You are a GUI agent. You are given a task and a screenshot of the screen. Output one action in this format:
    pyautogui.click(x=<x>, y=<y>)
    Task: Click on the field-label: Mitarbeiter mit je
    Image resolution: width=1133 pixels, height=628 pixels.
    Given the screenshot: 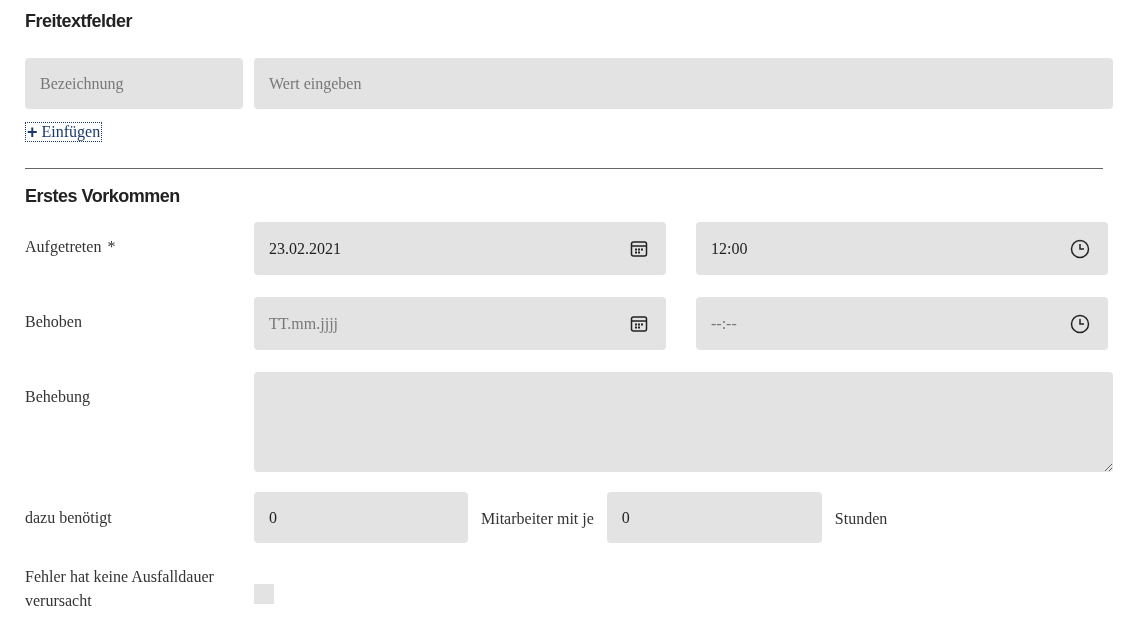 What is the action you would take?
    pyautogui.click(x=537, y=519)
    